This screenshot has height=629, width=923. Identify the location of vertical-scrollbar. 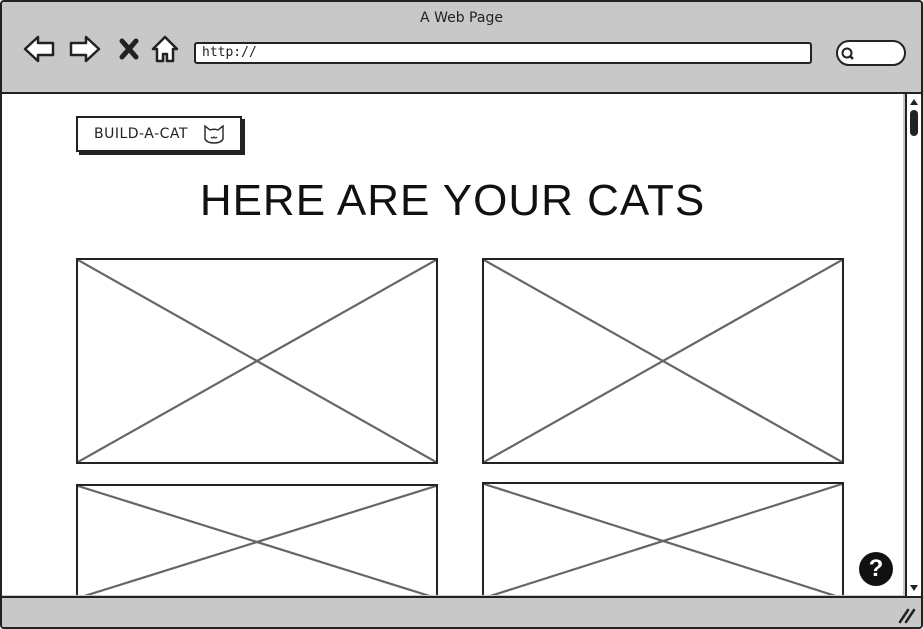
(913, 345).